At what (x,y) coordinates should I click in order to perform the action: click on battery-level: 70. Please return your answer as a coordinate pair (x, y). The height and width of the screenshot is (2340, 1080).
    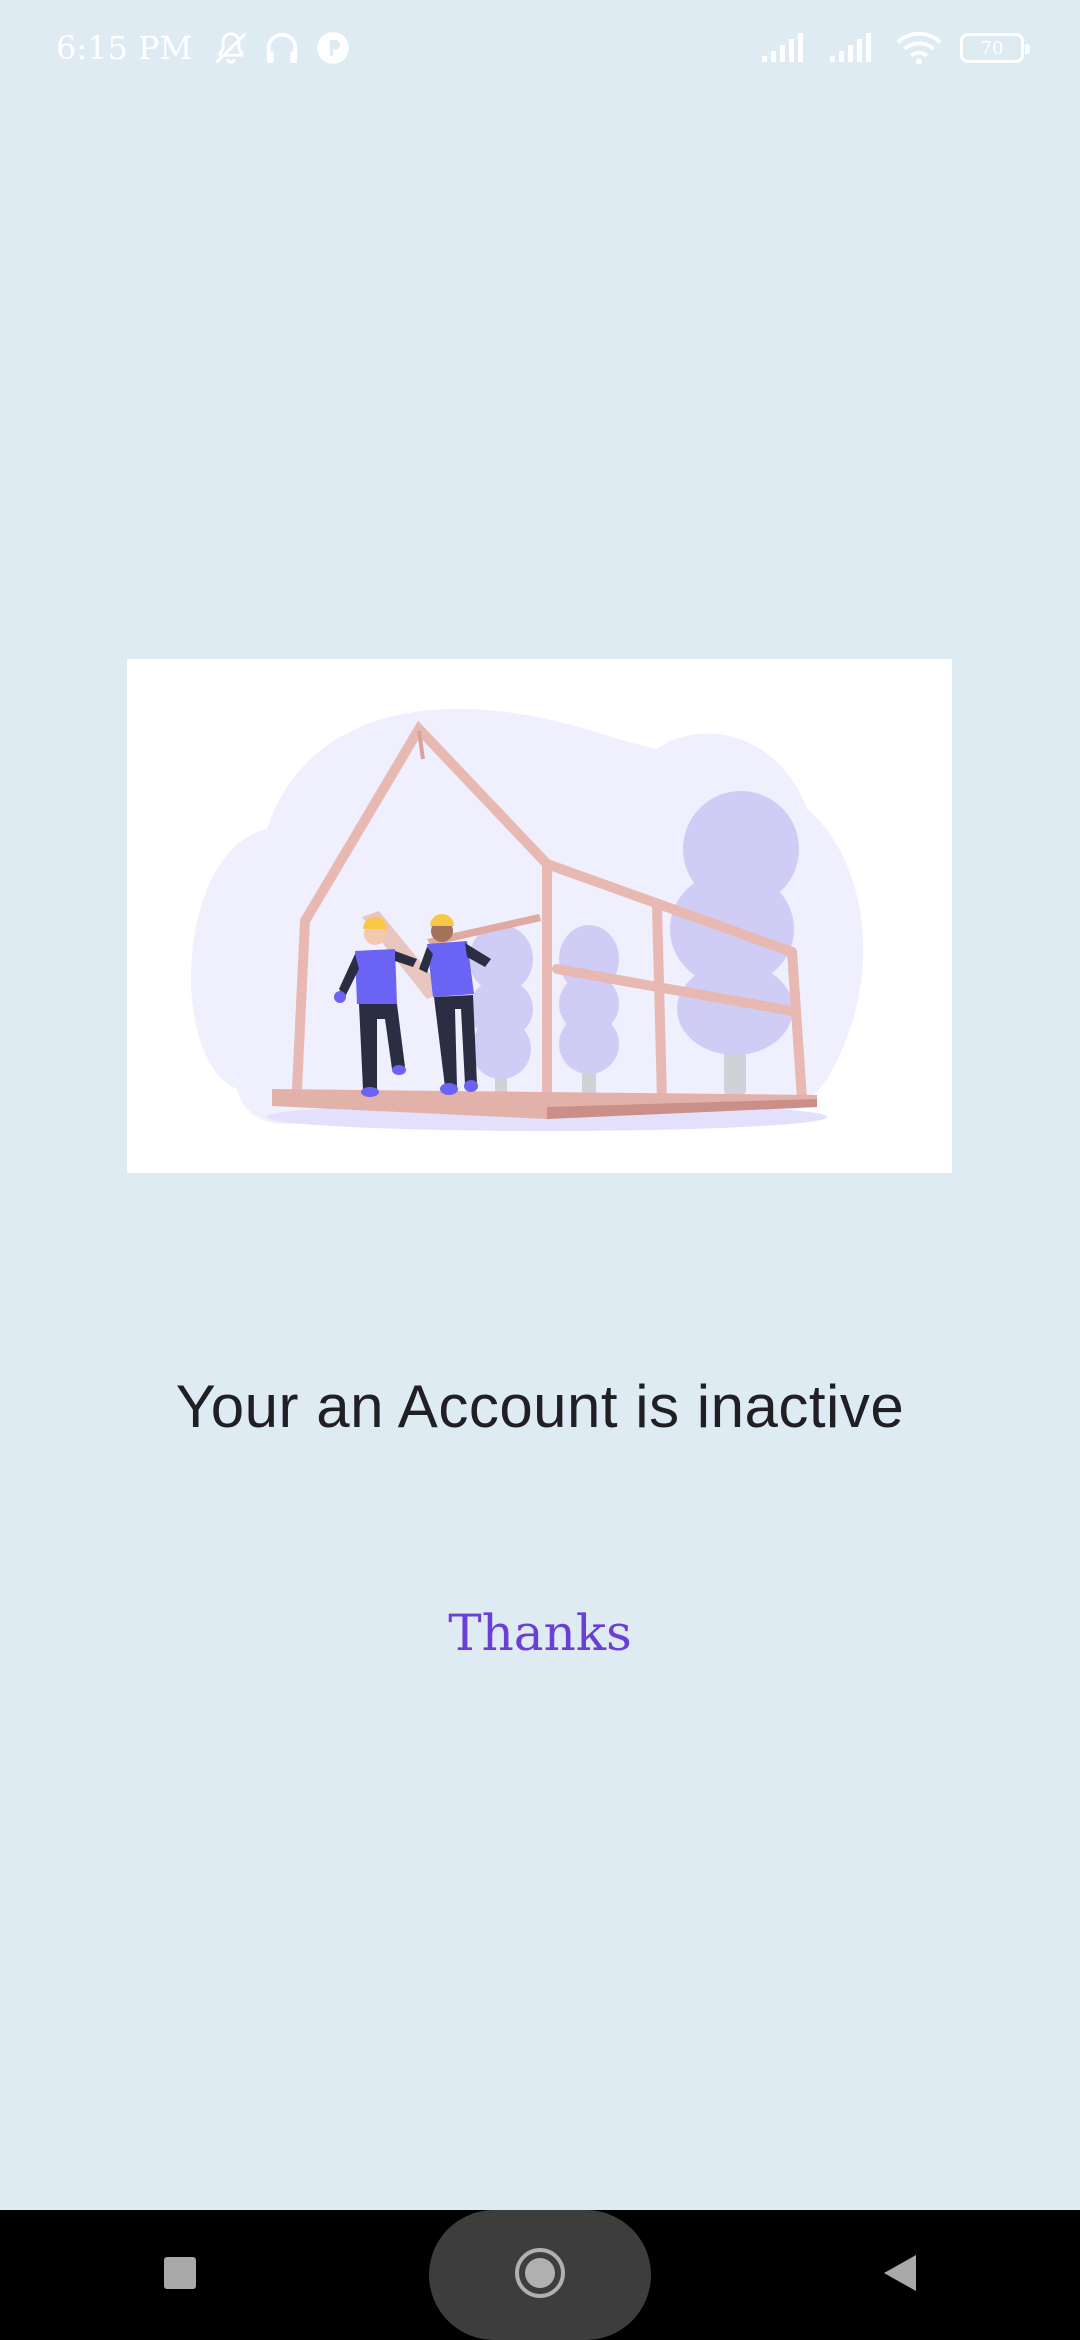
    Looking at the image, I should click on (992, 48).